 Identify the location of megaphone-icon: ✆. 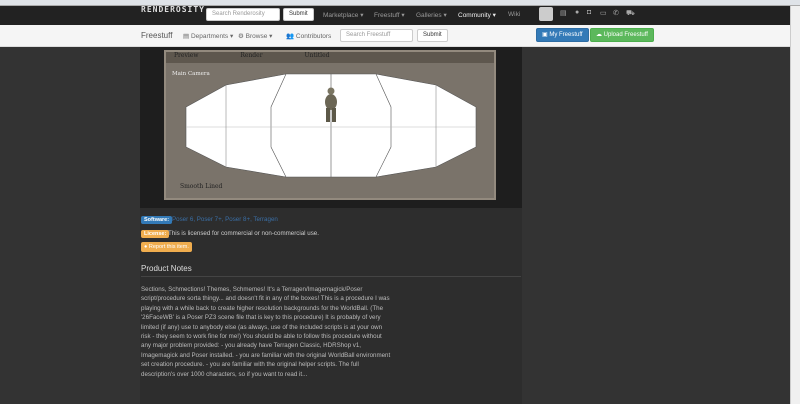
(616, 13).